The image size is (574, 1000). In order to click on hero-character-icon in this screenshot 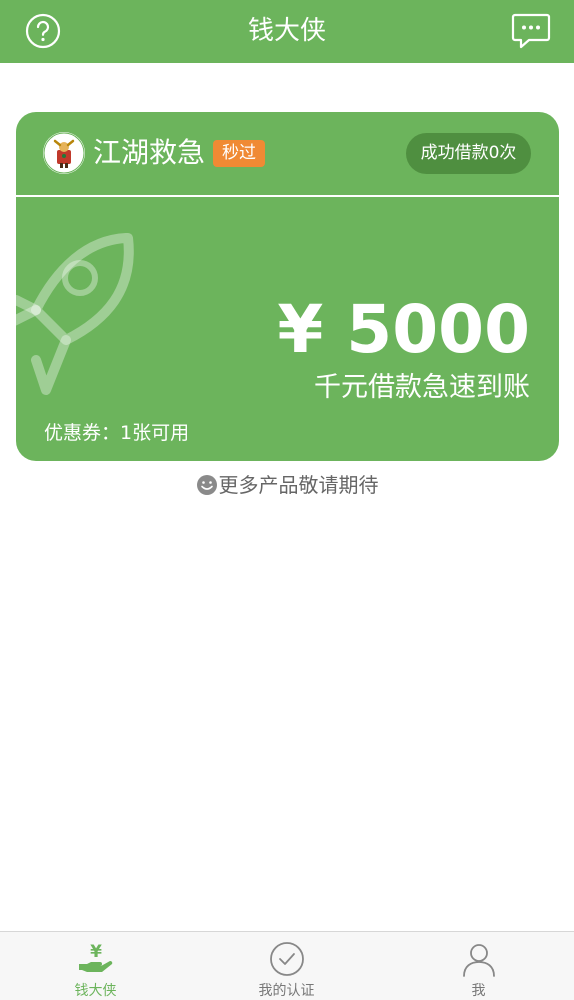, I will do `click(64, 153)`.